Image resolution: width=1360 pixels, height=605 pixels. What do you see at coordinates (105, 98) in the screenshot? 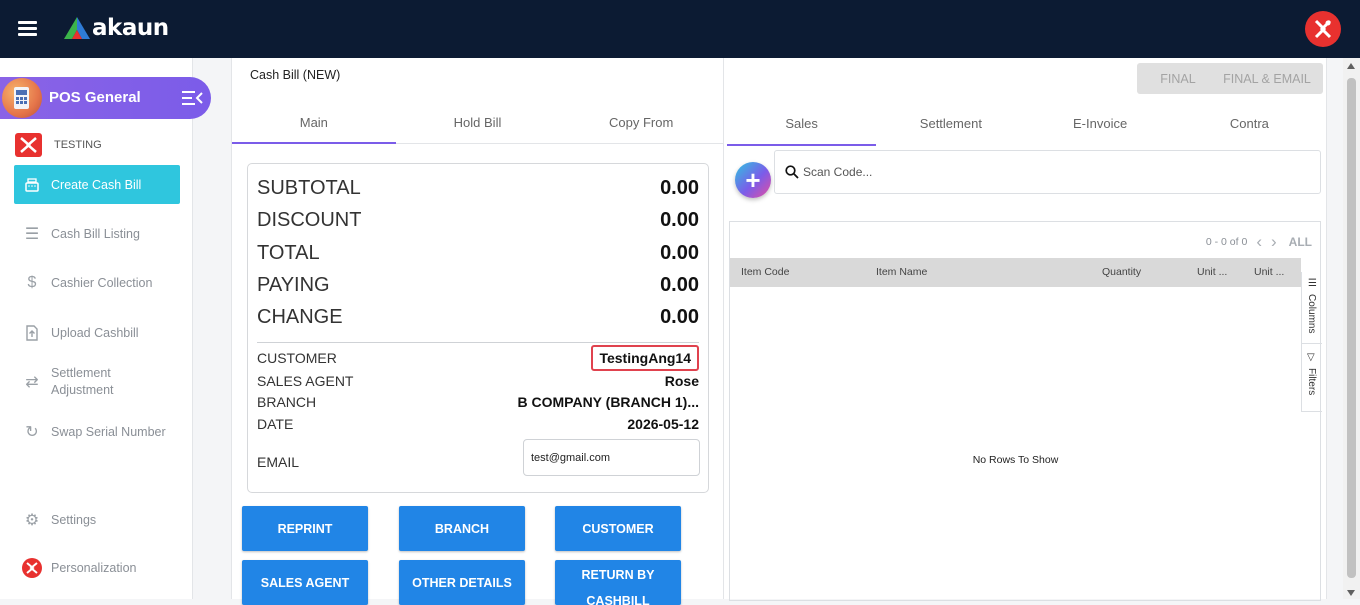
I see `module-switcher: POS General` at bounding box center [105, 98].